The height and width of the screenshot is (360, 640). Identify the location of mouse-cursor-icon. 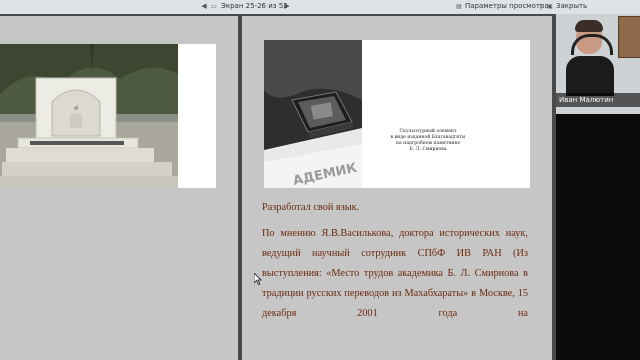
(257, 279).